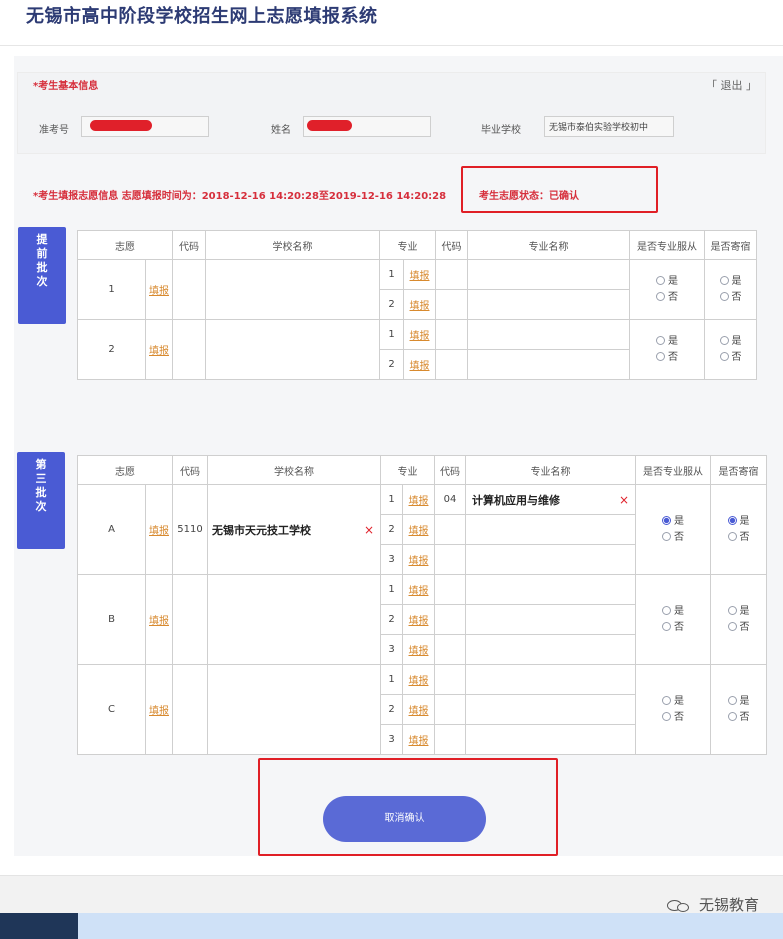 The height and width of the screenshot is (939, 783). I want to click on school-name-cell: 无锡市天元技工学校 ×, so click(294, 529).